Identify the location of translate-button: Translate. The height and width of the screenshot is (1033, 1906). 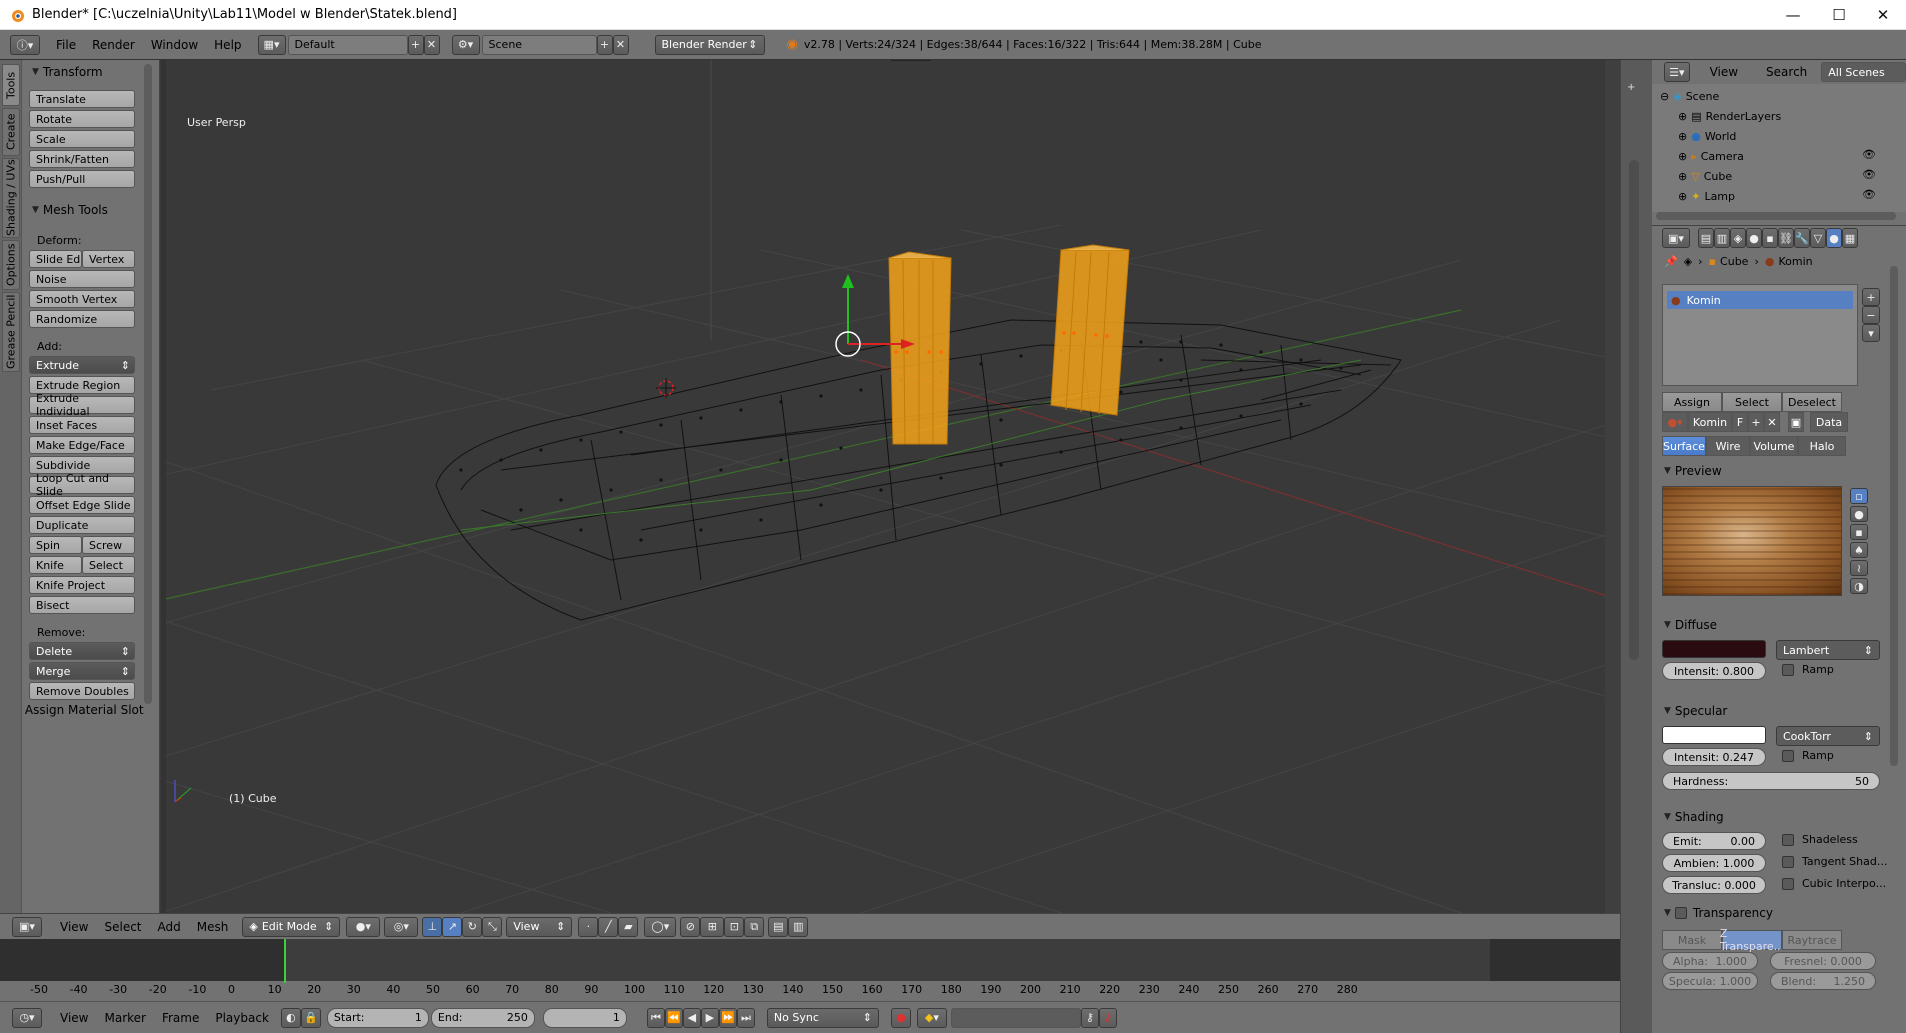
(82, 99).